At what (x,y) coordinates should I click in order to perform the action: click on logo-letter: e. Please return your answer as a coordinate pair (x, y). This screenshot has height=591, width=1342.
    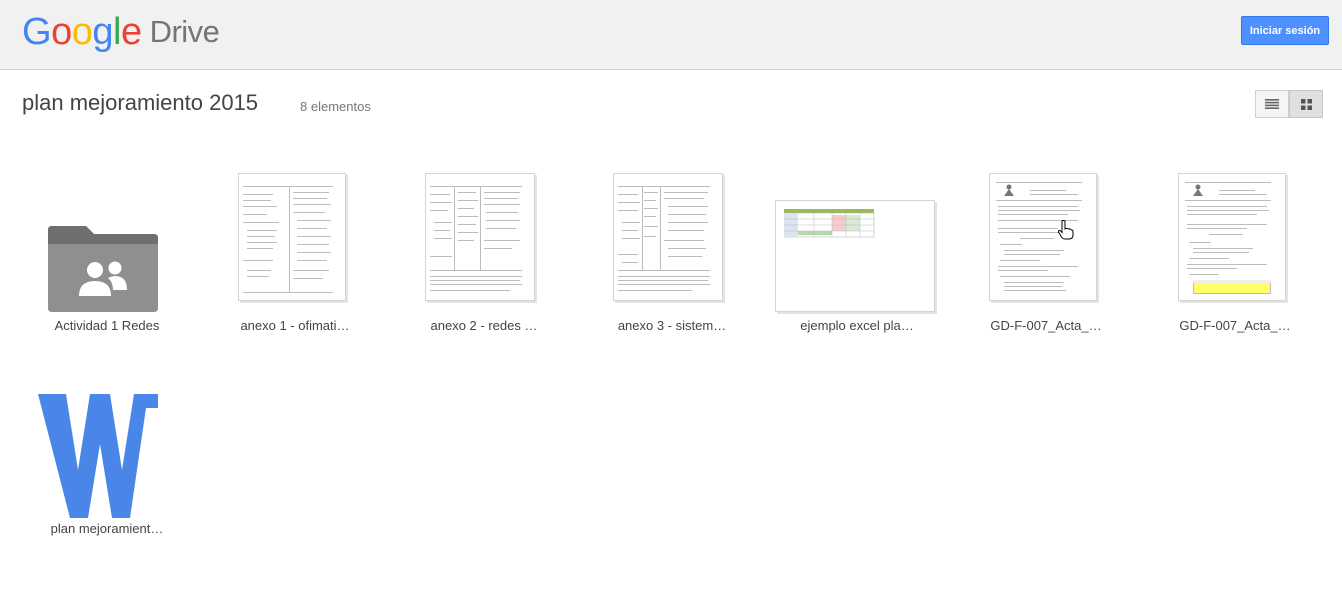
    Looking at the image, I should click on (131, 32).